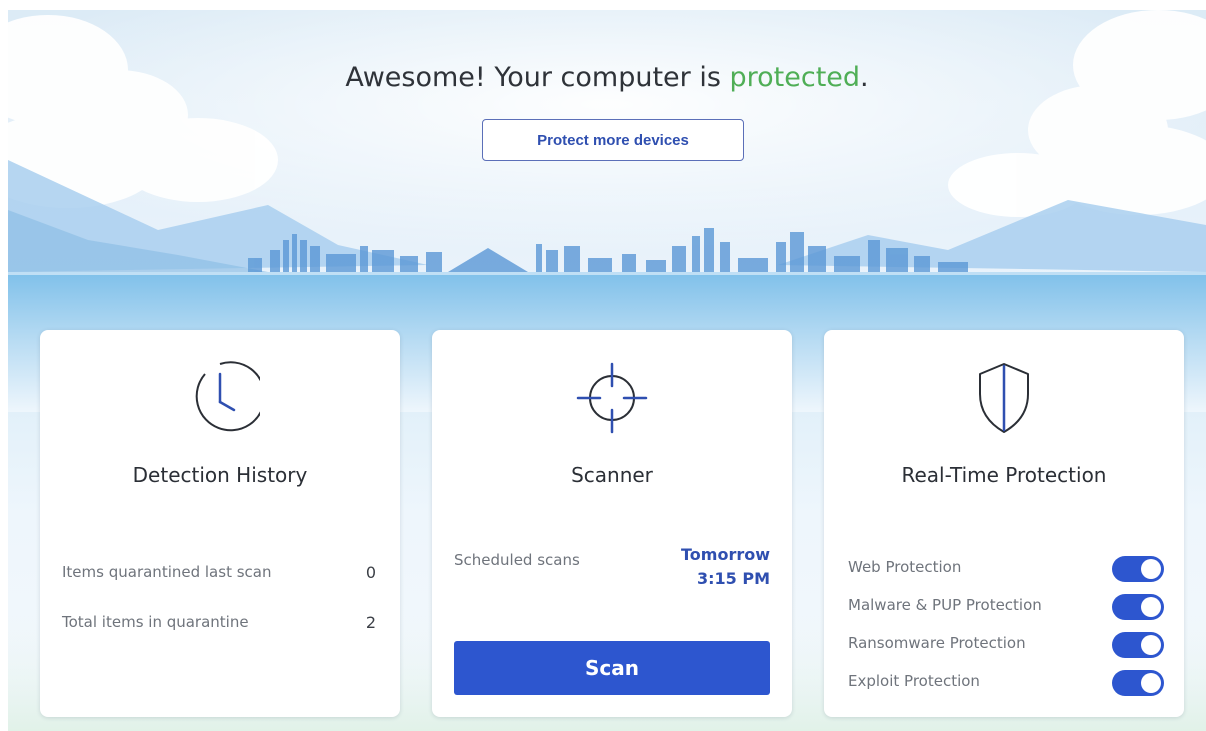 The image size is (1206, 731). Describe the element at coordinates (733, 578) in the screenshot. I see `scheduled-scan-clock: 3:15 PM` at that location.